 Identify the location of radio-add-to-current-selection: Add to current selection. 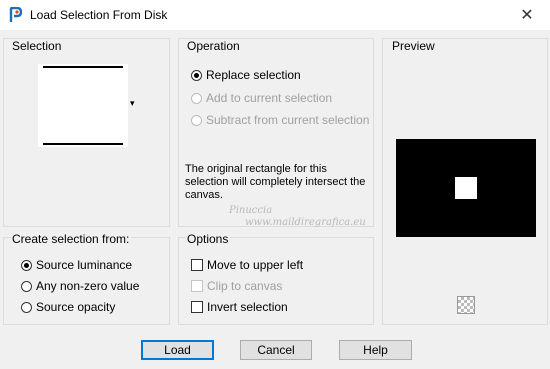
(261, 98).